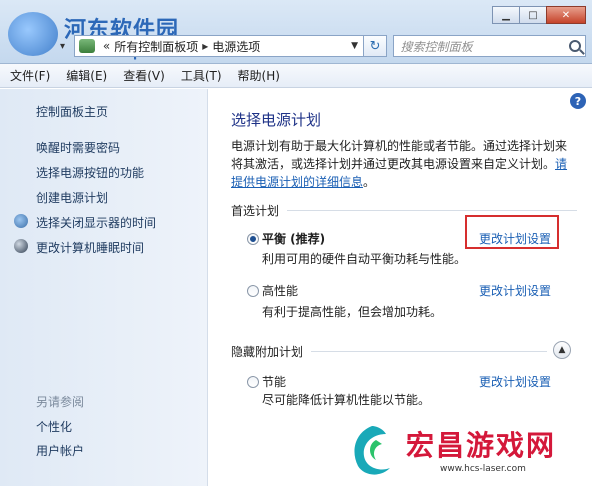 The width and height of the screenshot is (592, 486). What do you see at coordinates (562, 350) in the screenshot?
I see `collapse-chevron-up-icon: ▲` at bounding box center [562, 350].